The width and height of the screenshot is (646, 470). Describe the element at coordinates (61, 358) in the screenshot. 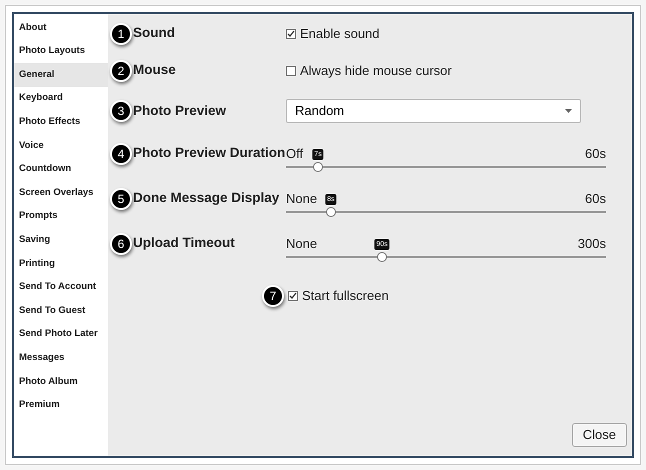

I see `sidebar-item: Messages` at that location.